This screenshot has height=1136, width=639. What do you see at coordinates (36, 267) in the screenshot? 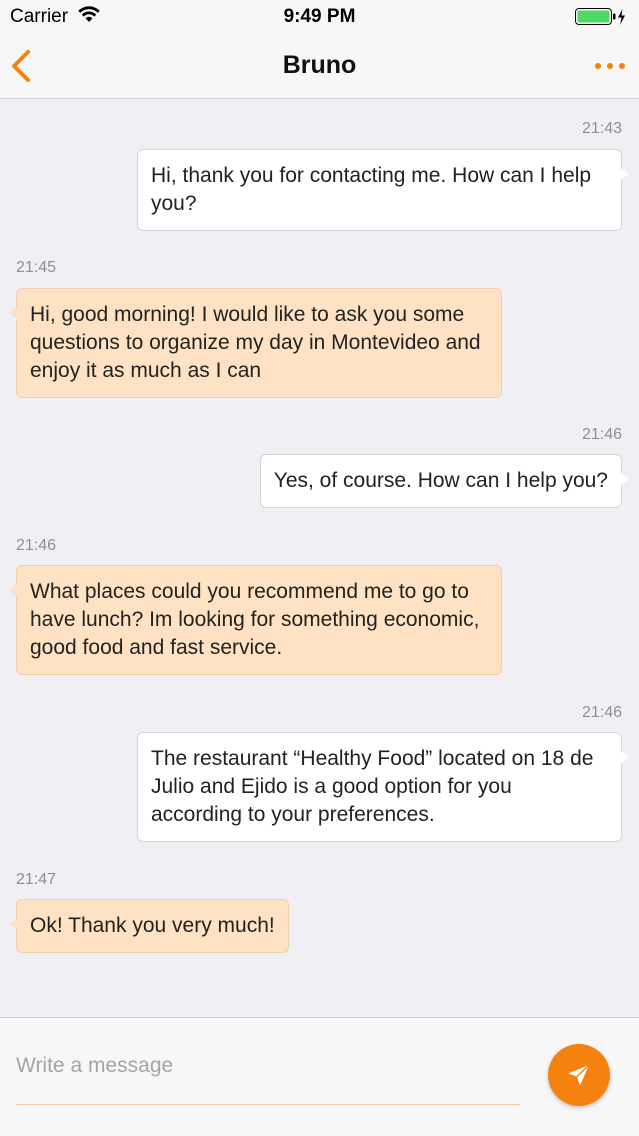
I see `message-timestamp: 21:45` at bounding box center [36, 267].